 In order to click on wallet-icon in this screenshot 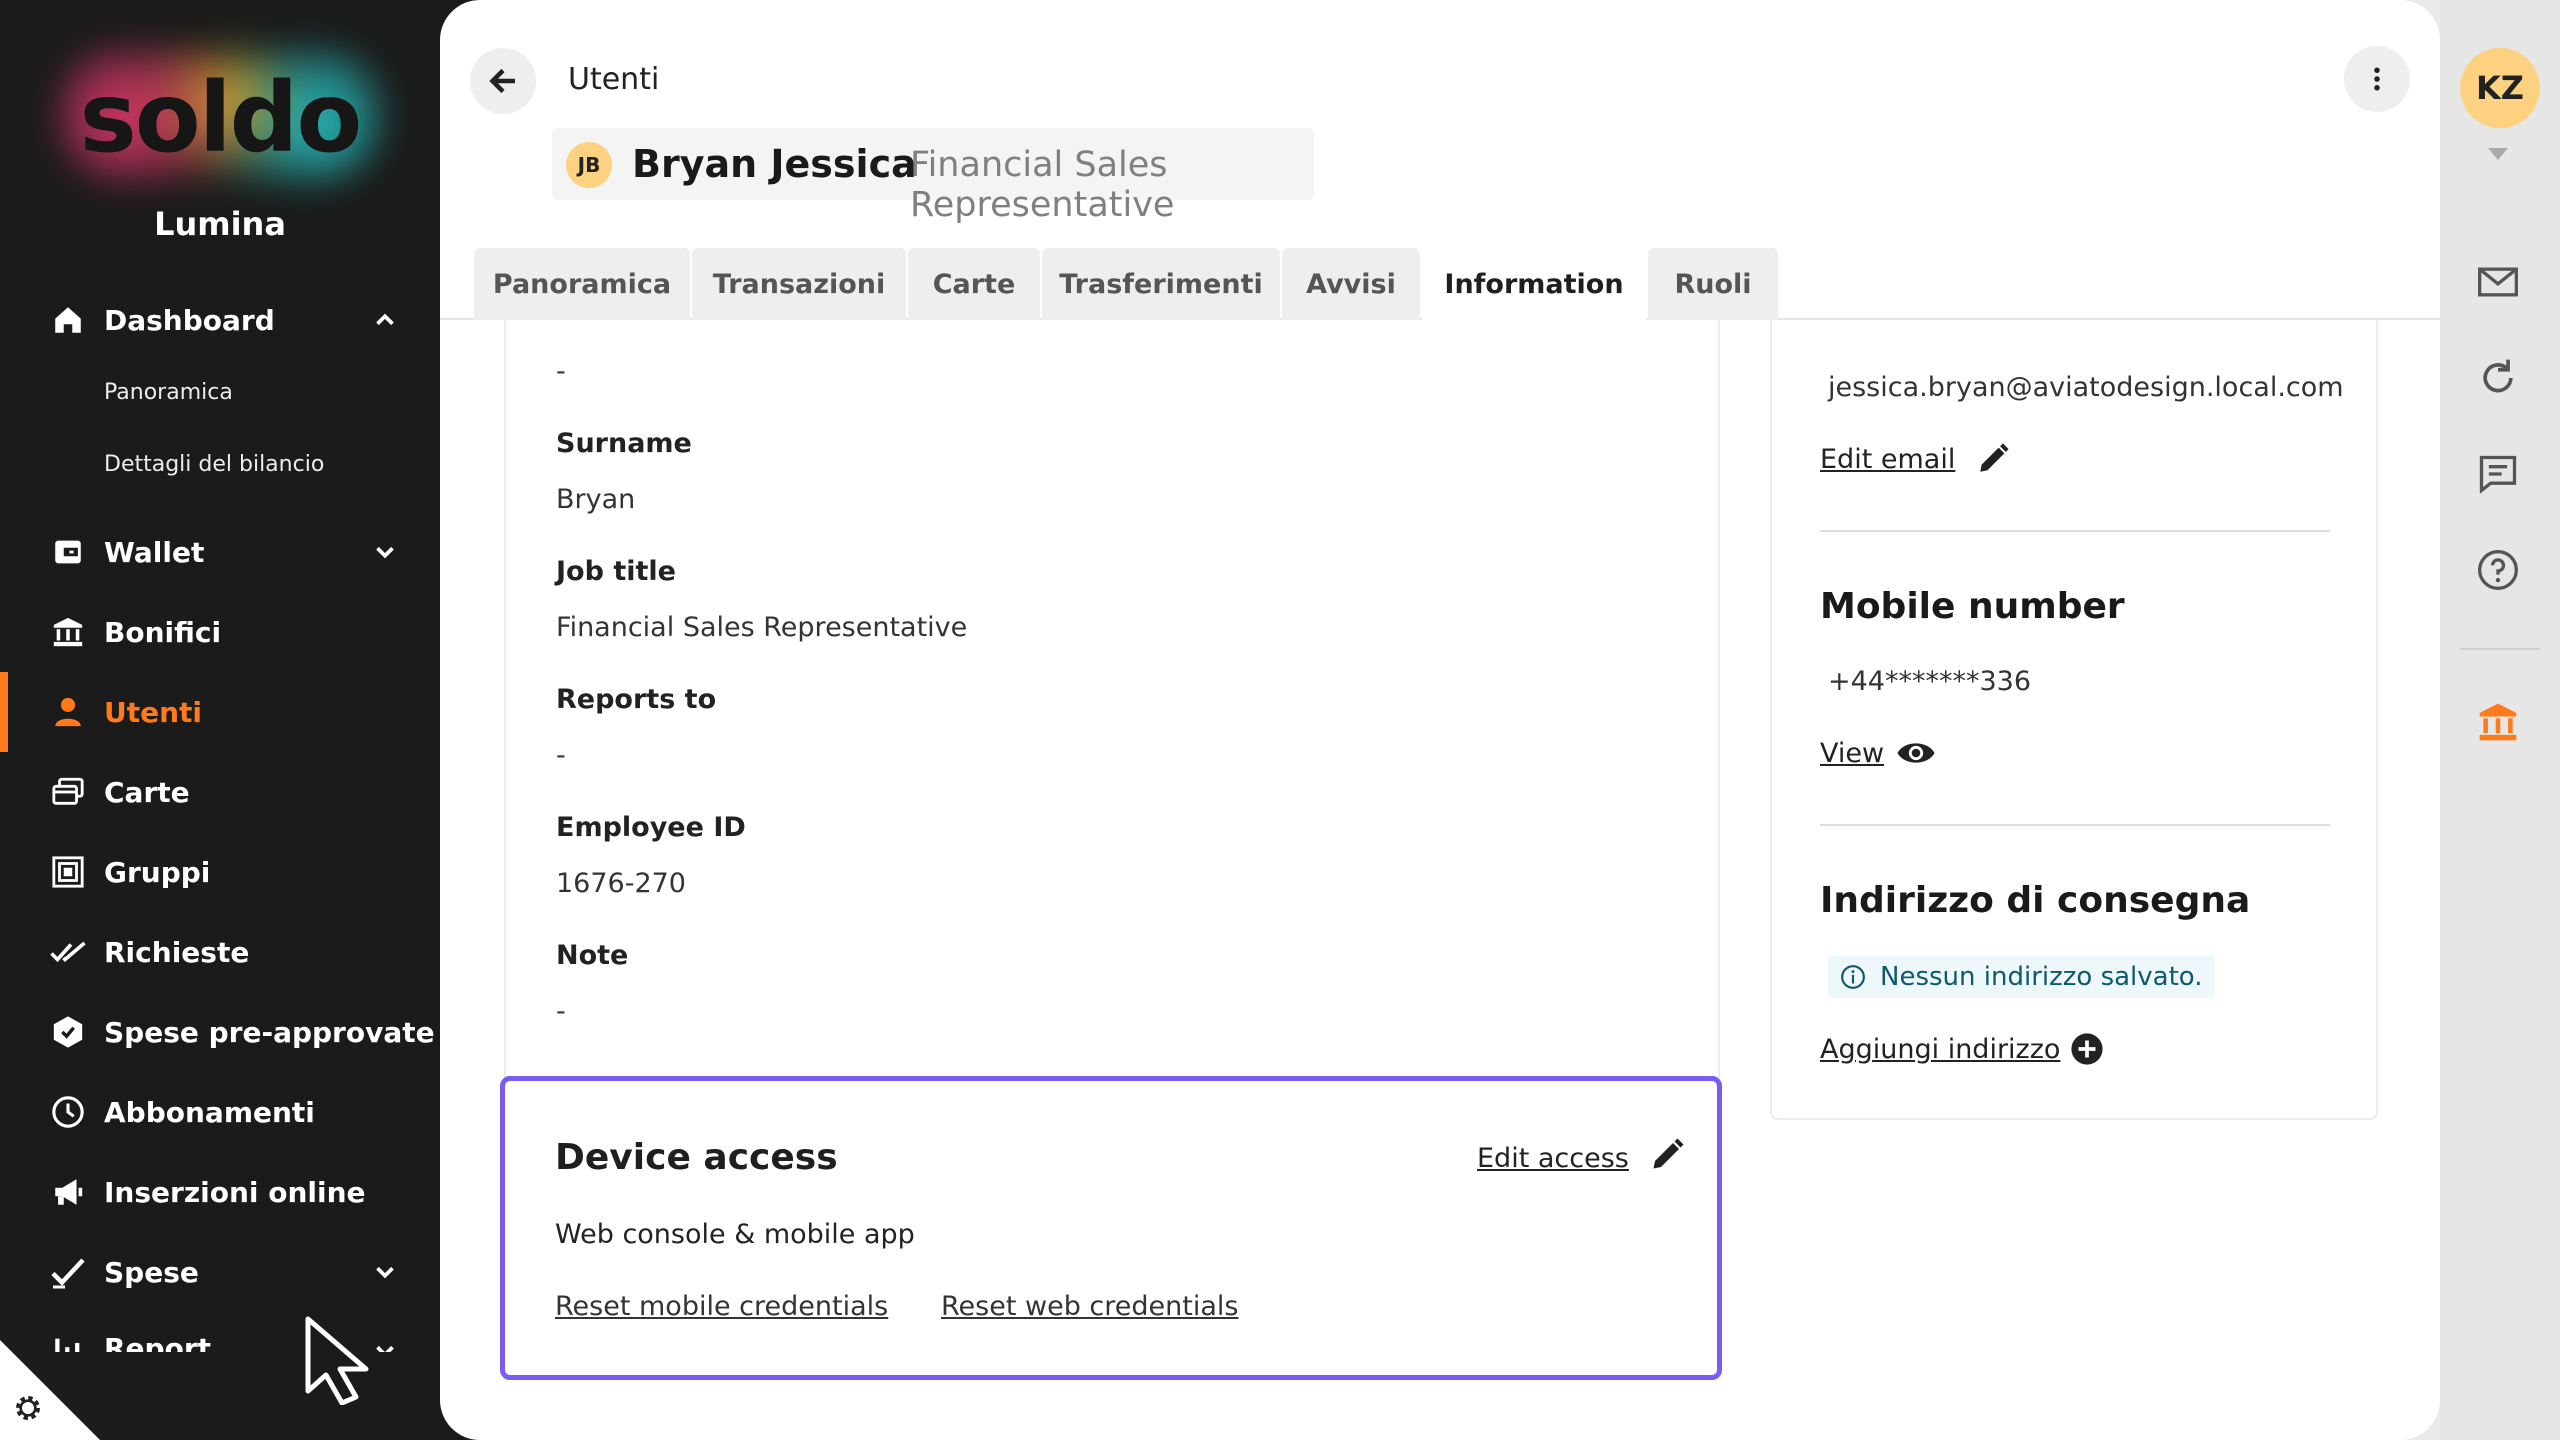, I will do `click(68, 552)`.